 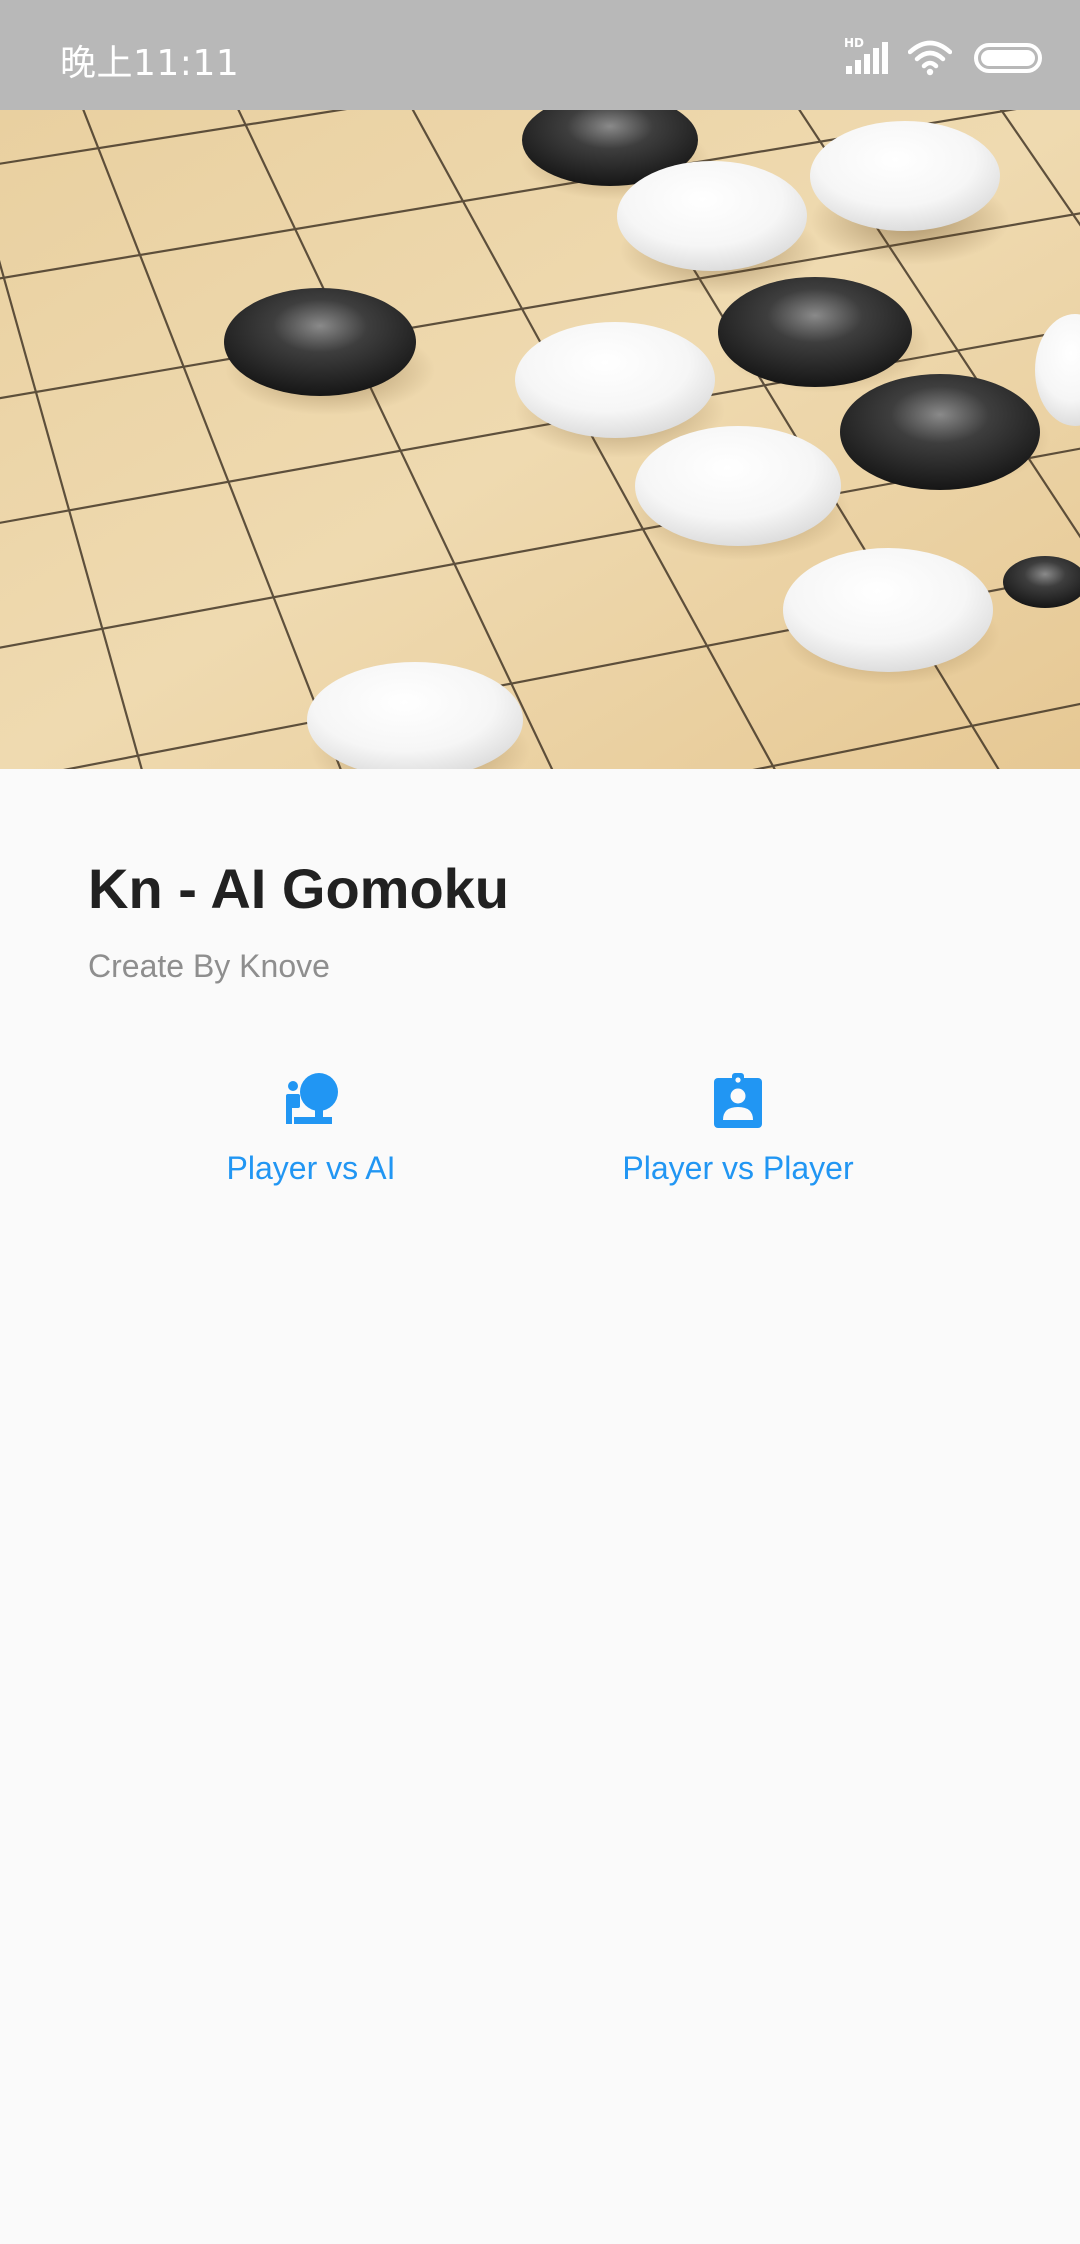 I want to click on wifi-icon, so click(x=930, y=58).